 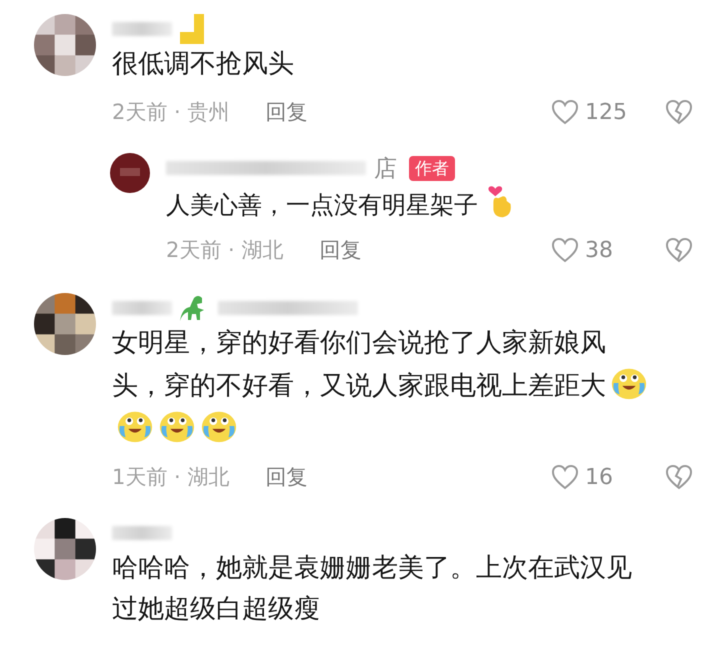 What do you see at coordinates (225, 250) in the screenshot?
I see `time-location: 2天前 · 湖北` at bounding box center [225, 250].